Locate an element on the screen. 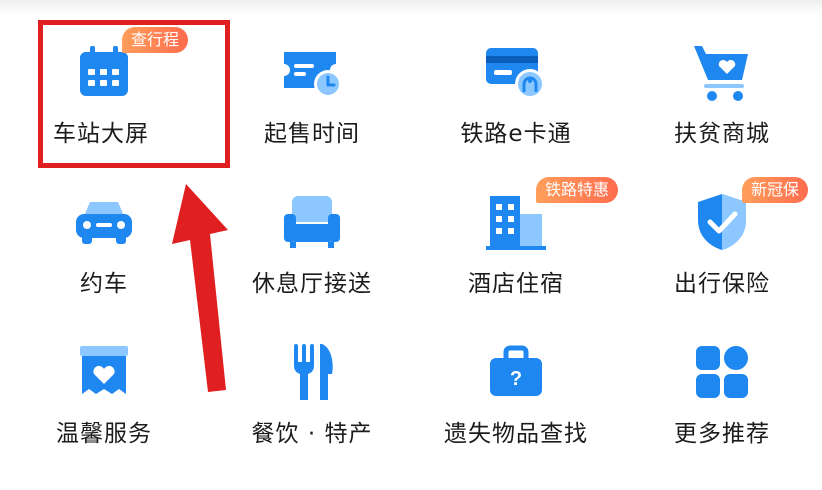  badge-rail-deal: 铁路特惠 is located at coordinates (577, 190).